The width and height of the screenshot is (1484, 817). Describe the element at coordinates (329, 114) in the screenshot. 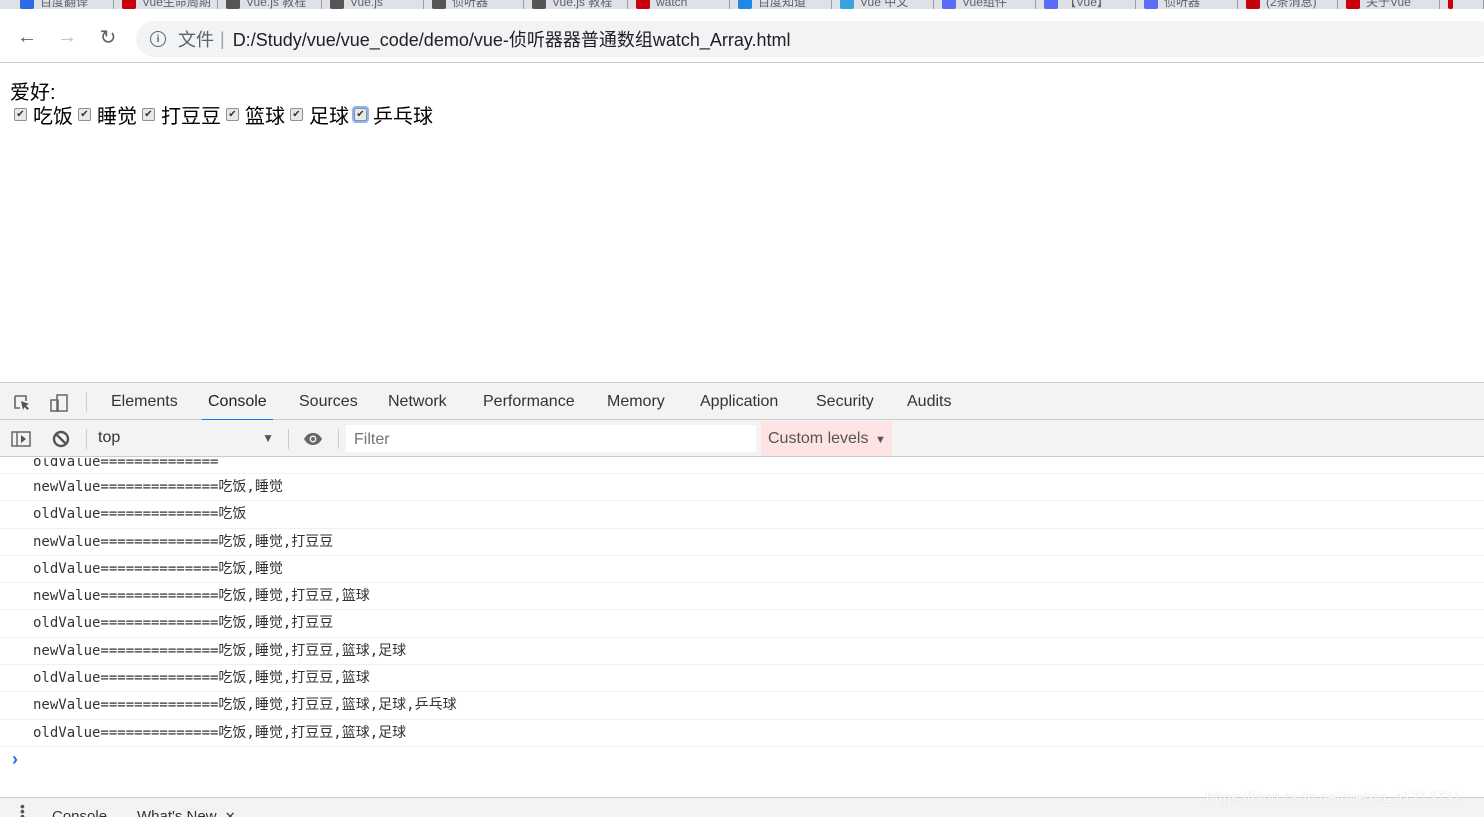

I see `hobby-label-text: 足球` at that location.